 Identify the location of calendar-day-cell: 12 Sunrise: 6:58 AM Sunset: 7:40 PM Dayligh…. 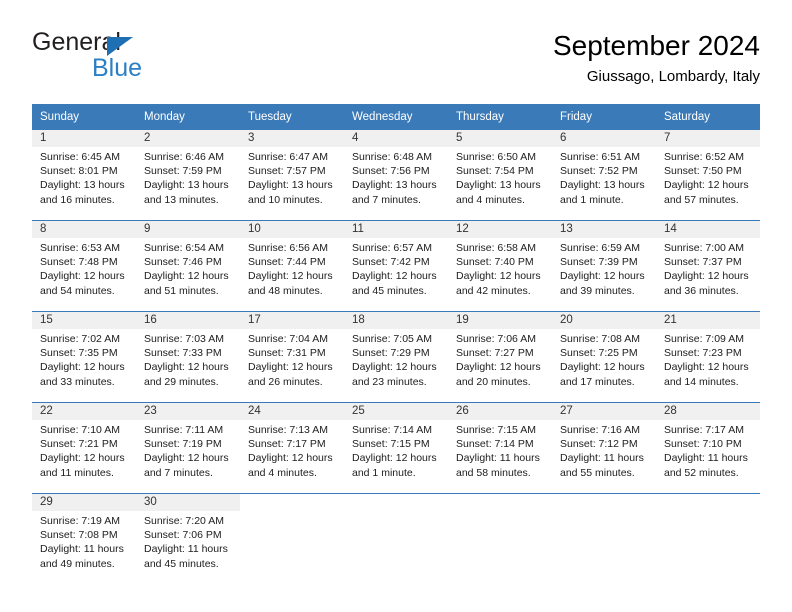
(500, 266).